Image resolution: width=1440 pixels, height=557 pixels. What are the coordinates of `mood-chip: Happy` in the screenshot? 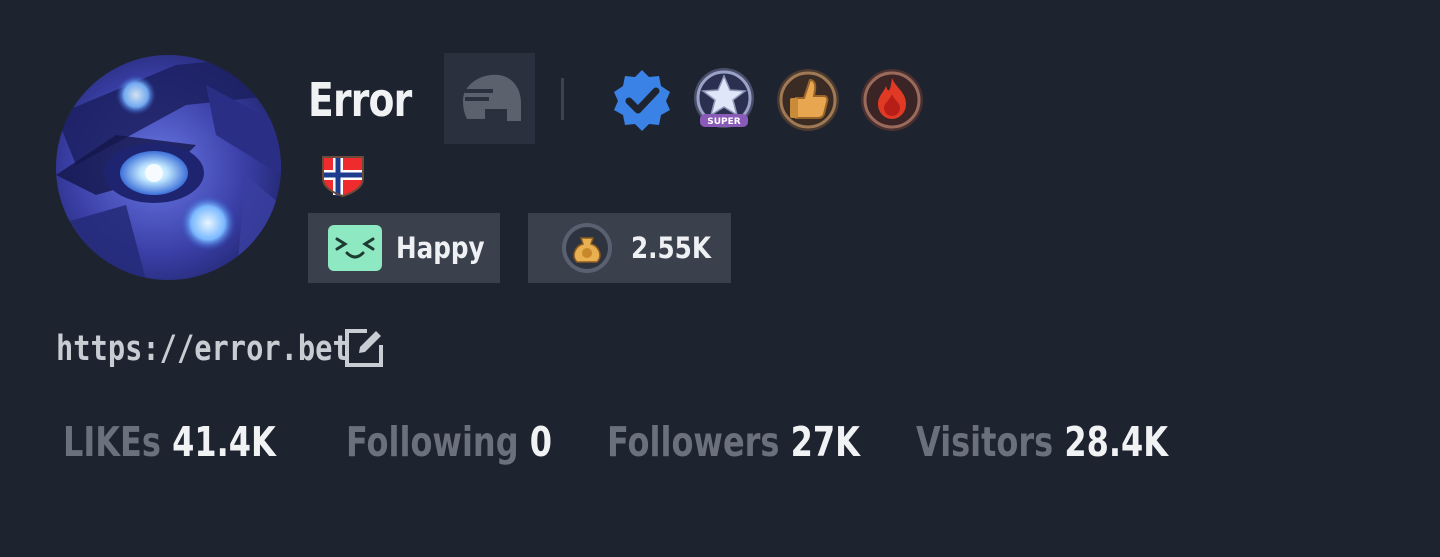 It's located at (404, 248).